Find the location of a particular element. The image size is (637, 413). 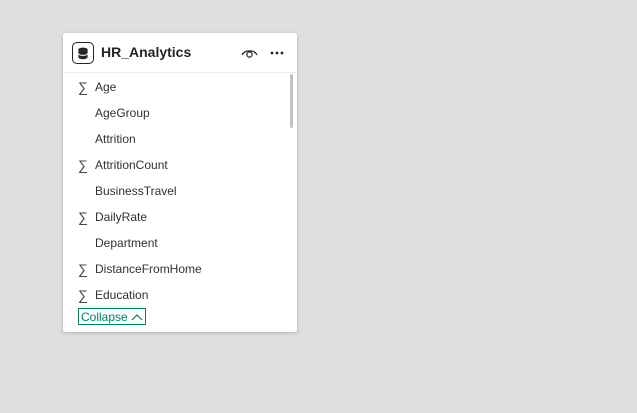

field-label: Attrition is located at coordinates (115, 139).